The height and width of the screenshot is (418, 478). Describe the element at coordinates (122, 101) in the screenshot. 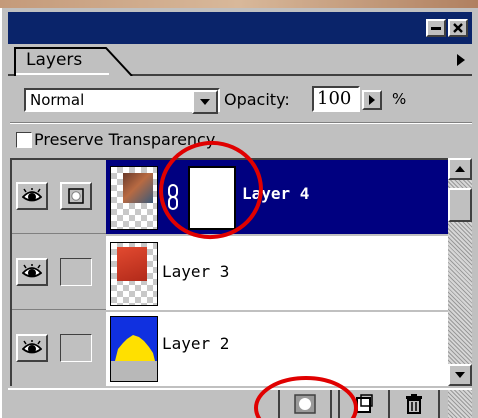

I see `blend-mode-select: Normal` at that location.